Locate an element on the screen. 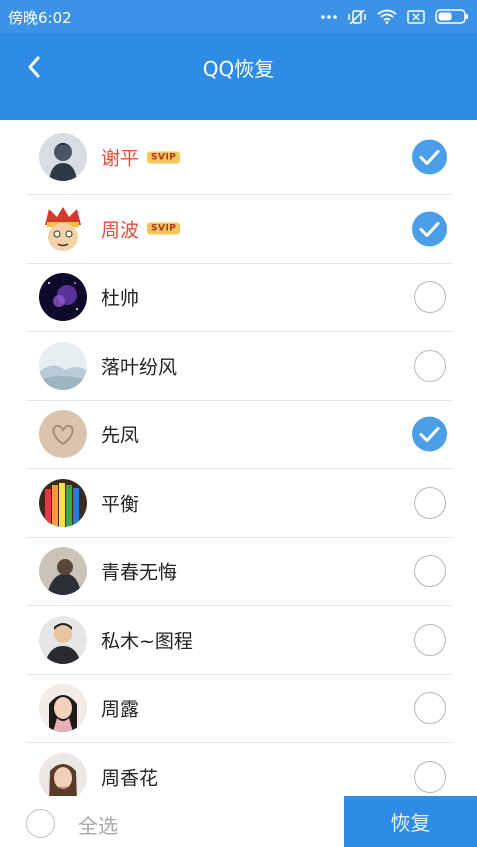  contact-name-group: 周露 is located at coordinates (120, 708).